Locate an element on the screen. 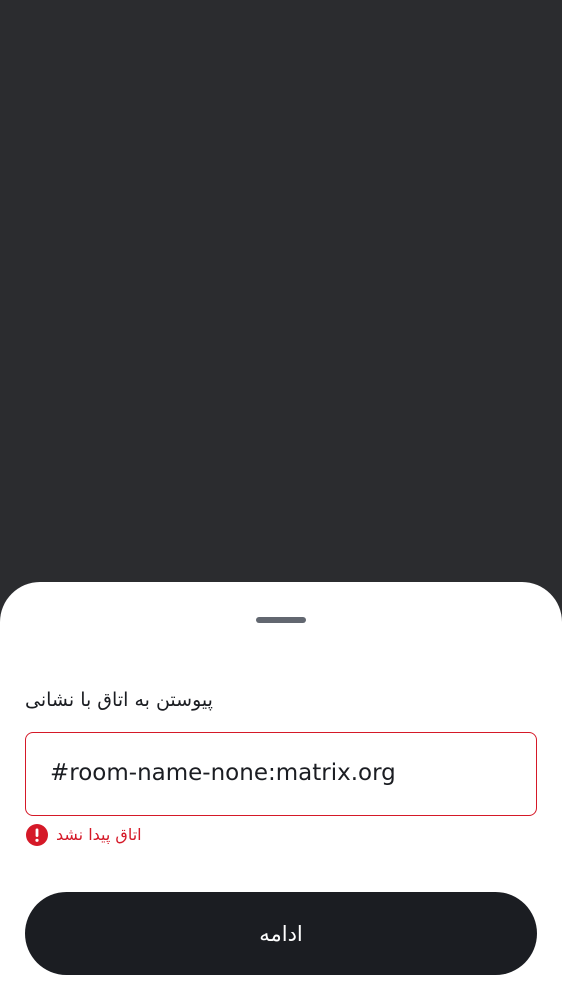 This screenshot has width=562, height=1000. continue-button: ادامه is located at coordinates (281, 933).